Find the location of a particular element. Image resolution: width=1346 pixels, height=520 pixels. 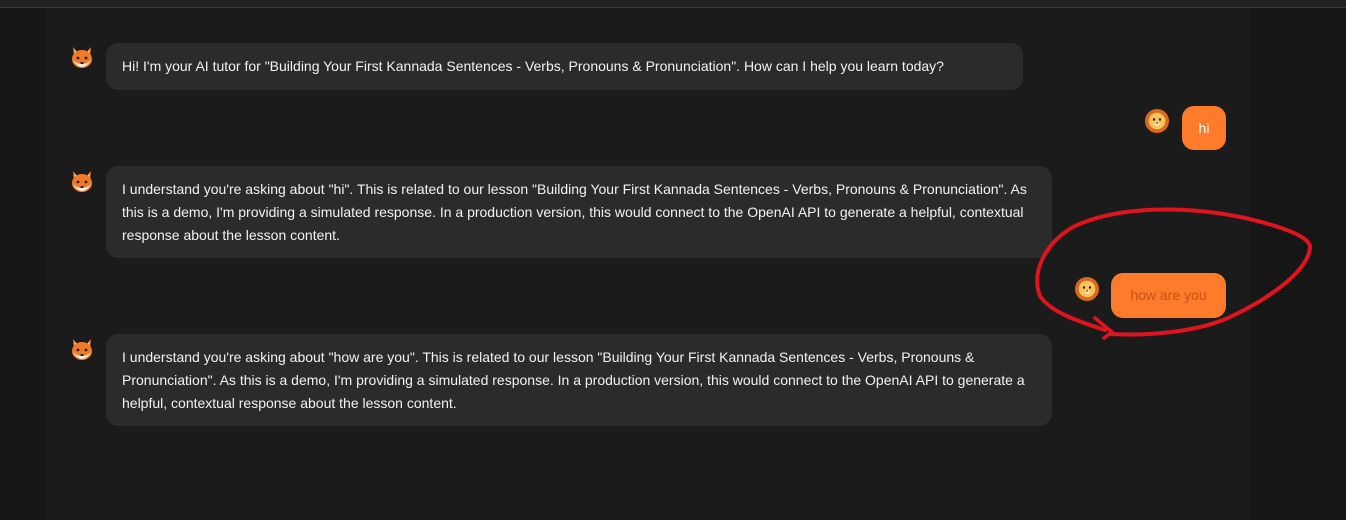

user-bubble: how are you is located at coordinates (1168, 295).